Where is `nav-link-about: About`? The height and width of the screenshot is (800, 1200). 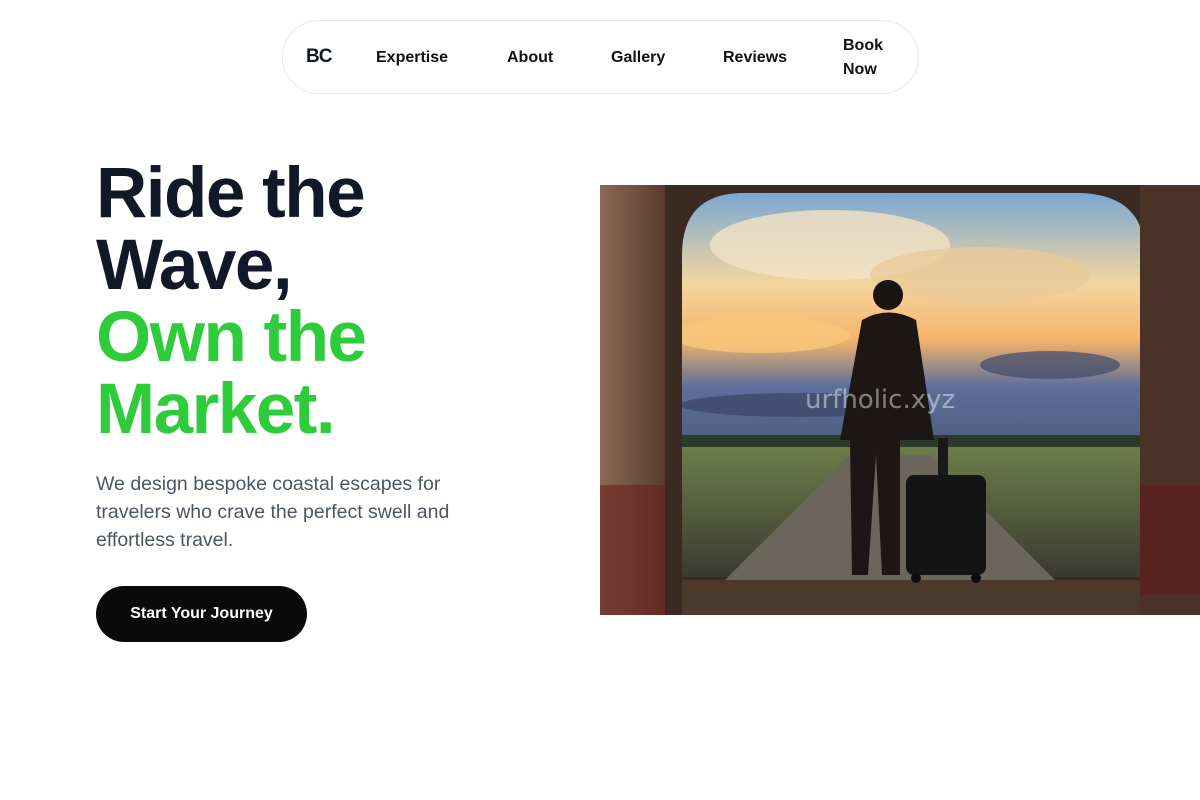 nav-link-about: About is located at coordinates (530, 58).